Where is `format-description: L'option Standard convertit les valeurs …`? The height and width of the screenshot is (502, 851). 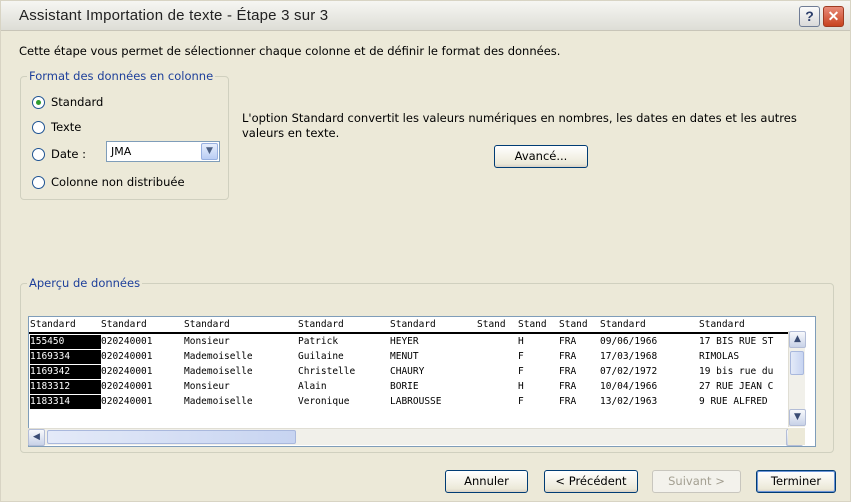 format-description: L'option Standard convertit les valeurs … is located at coordinates (519, 125).